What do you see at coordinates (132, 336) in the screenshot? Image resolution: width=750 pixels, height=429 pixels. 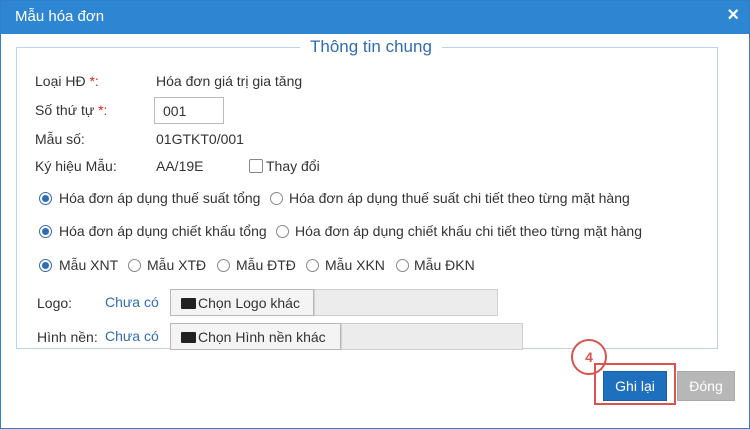 I see `background-status-link: Chưa có` at bounding box center [132, 336].